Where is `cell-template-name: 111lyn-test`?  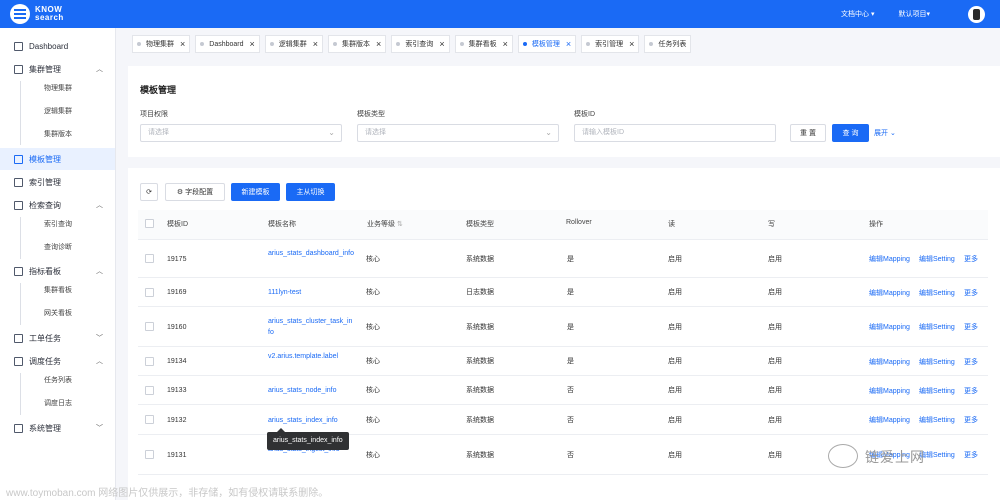 cell-template-name: 111lyn-test is located at coordinates (311, 292).